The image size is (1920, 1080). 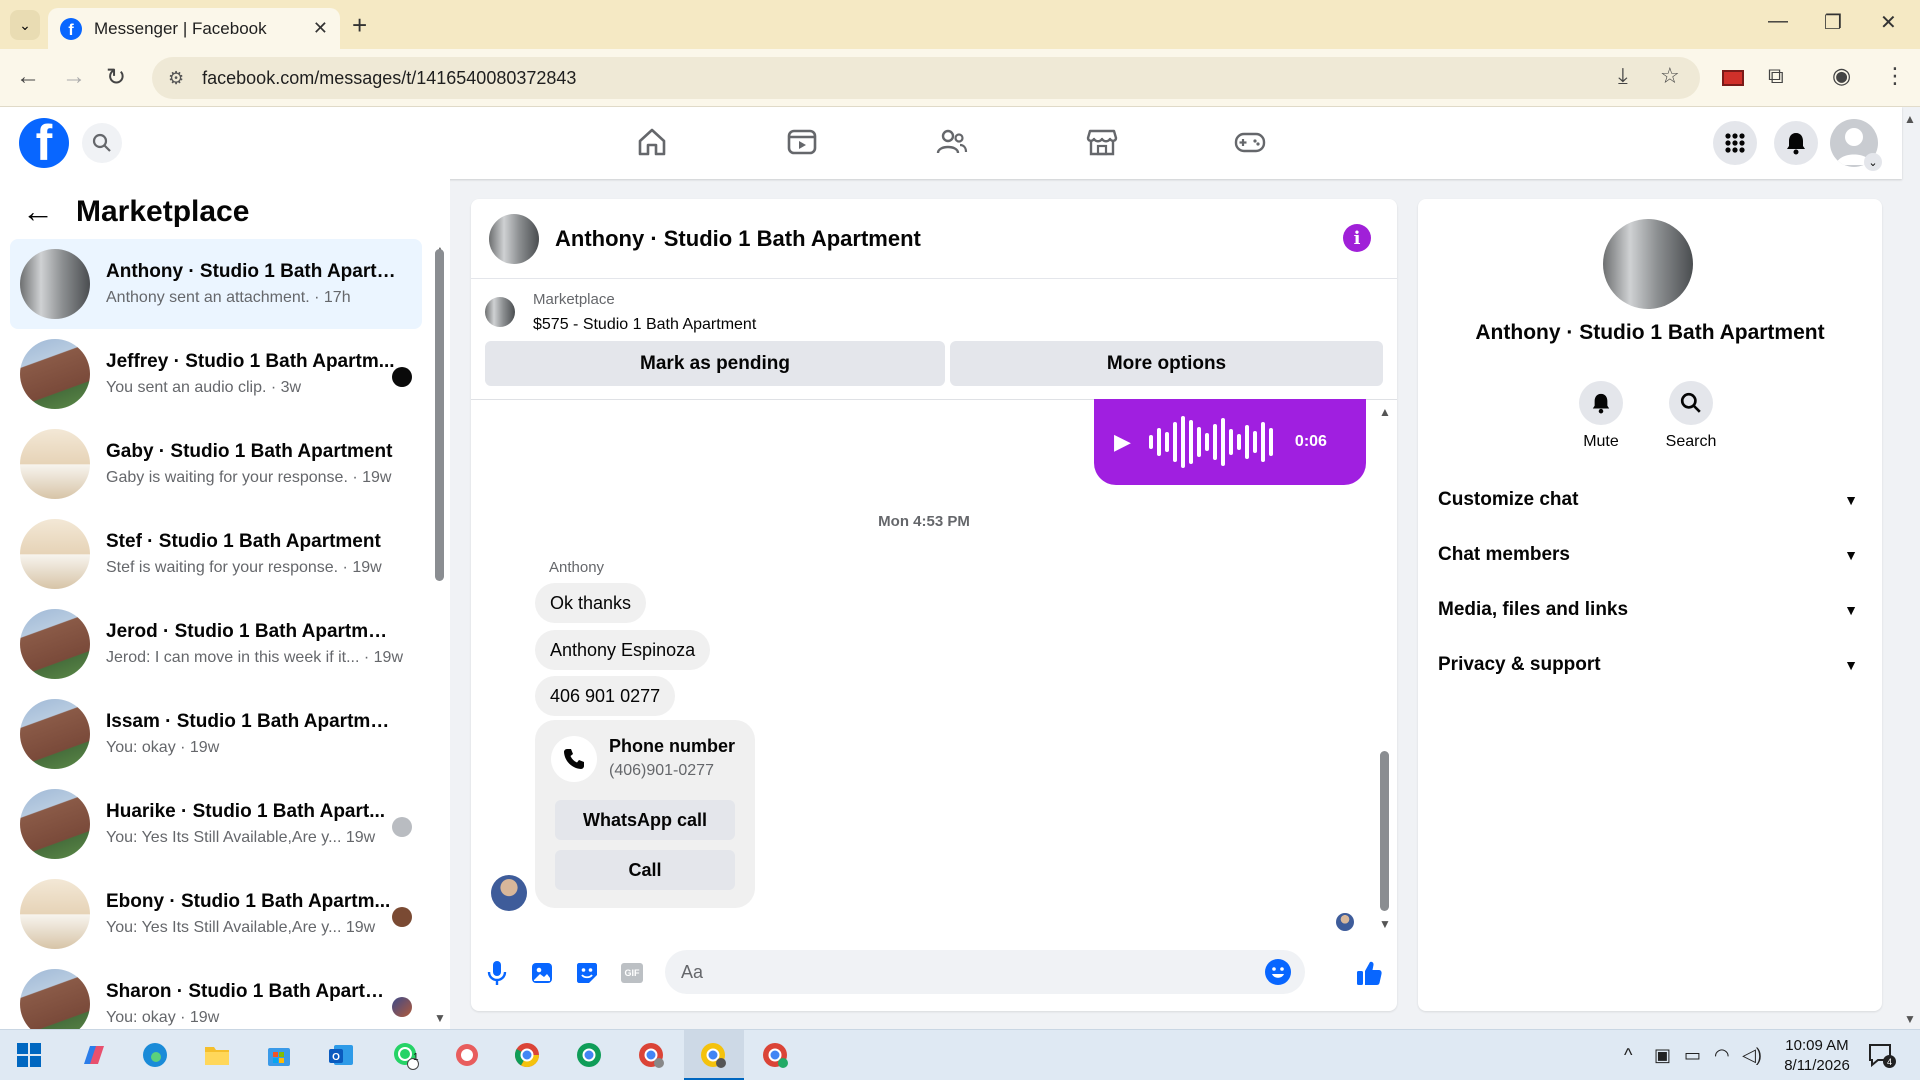 I want to click on chat-title: Anthony · Studio 1 Bath Apartment, so click(x=738, y=239).